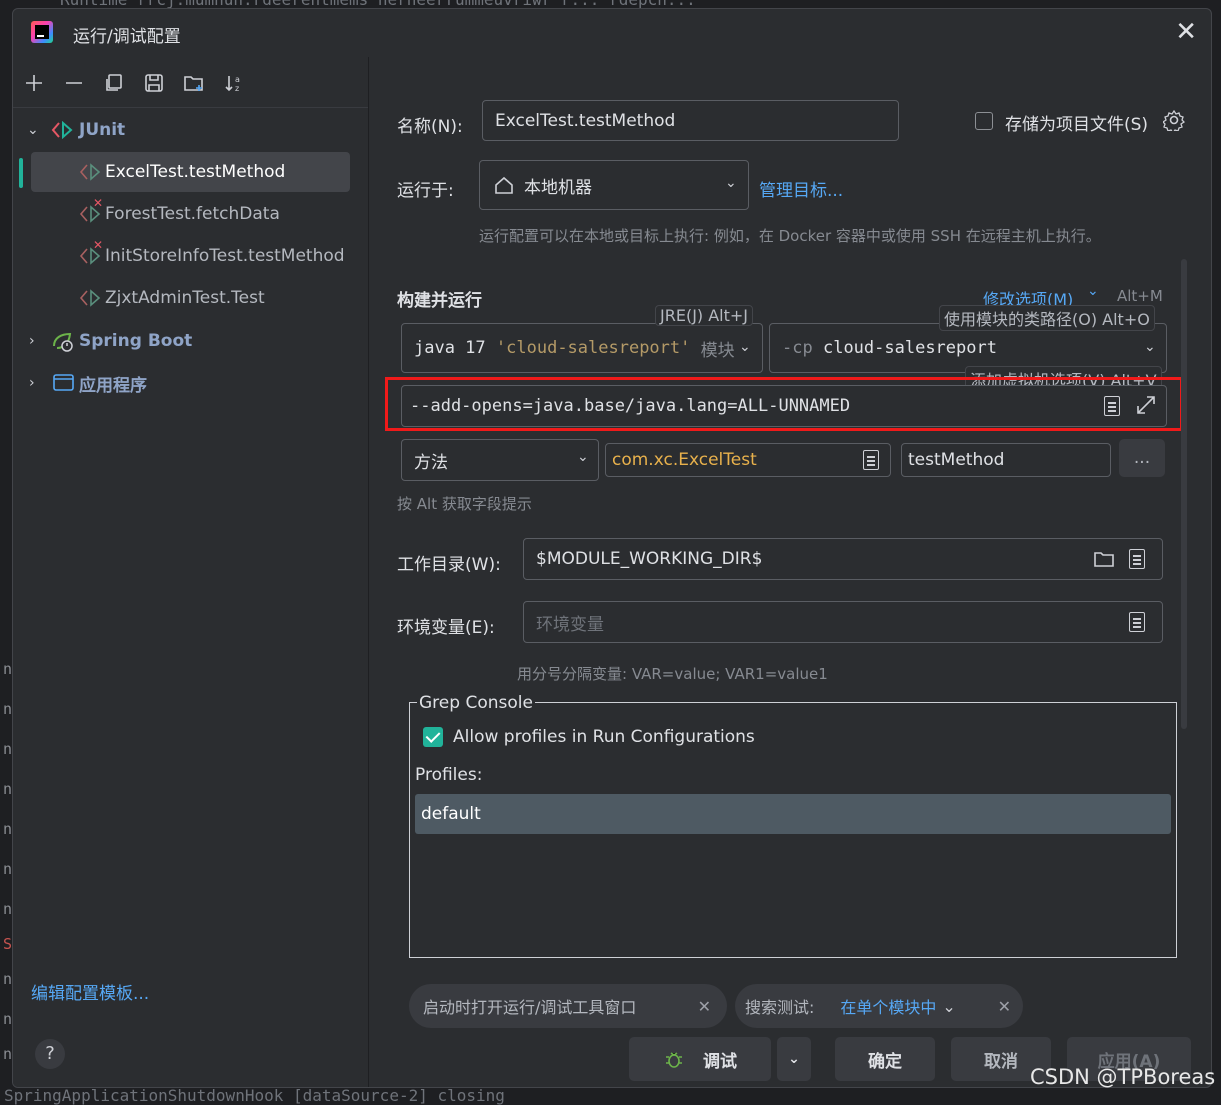 Image resolution: width=1221 pixels, height=1105 pixels. Describe the element at coordinates (237, 88) in the screenshot. I see `svg-text: z` at that location.